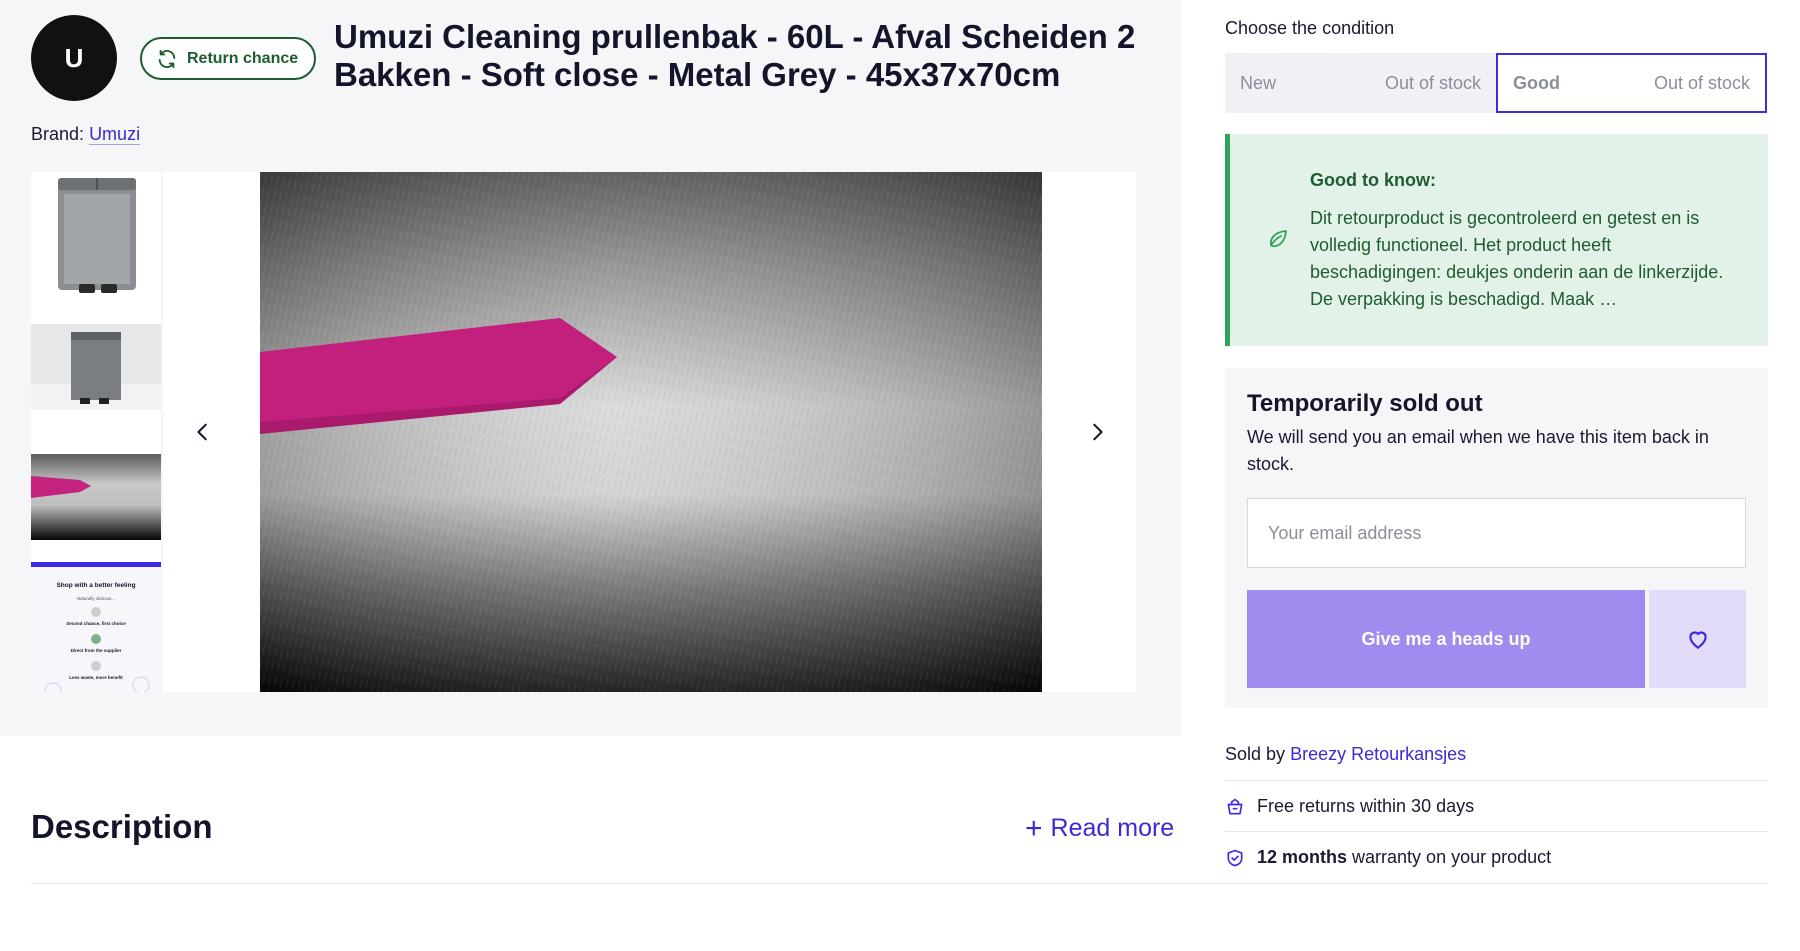  I want to click on heads-up-button: Give me a heads up, so click(1446, 639).